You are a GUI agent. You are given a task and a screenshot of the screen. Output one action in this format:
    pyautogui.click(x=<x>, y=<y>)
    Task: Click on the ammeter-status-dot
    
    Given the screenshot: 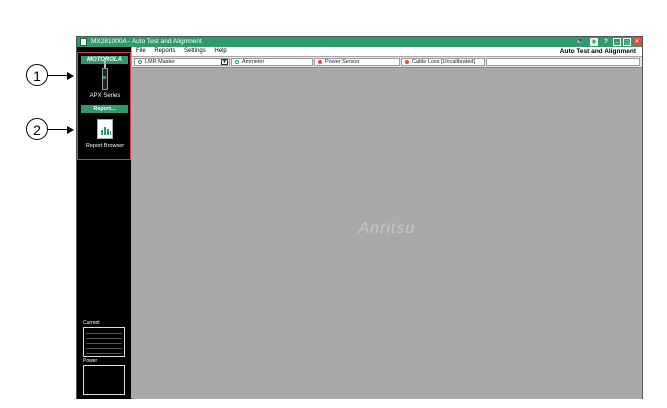 What is the action you would take?
    pyautogui.click(x=237, y=61)
    